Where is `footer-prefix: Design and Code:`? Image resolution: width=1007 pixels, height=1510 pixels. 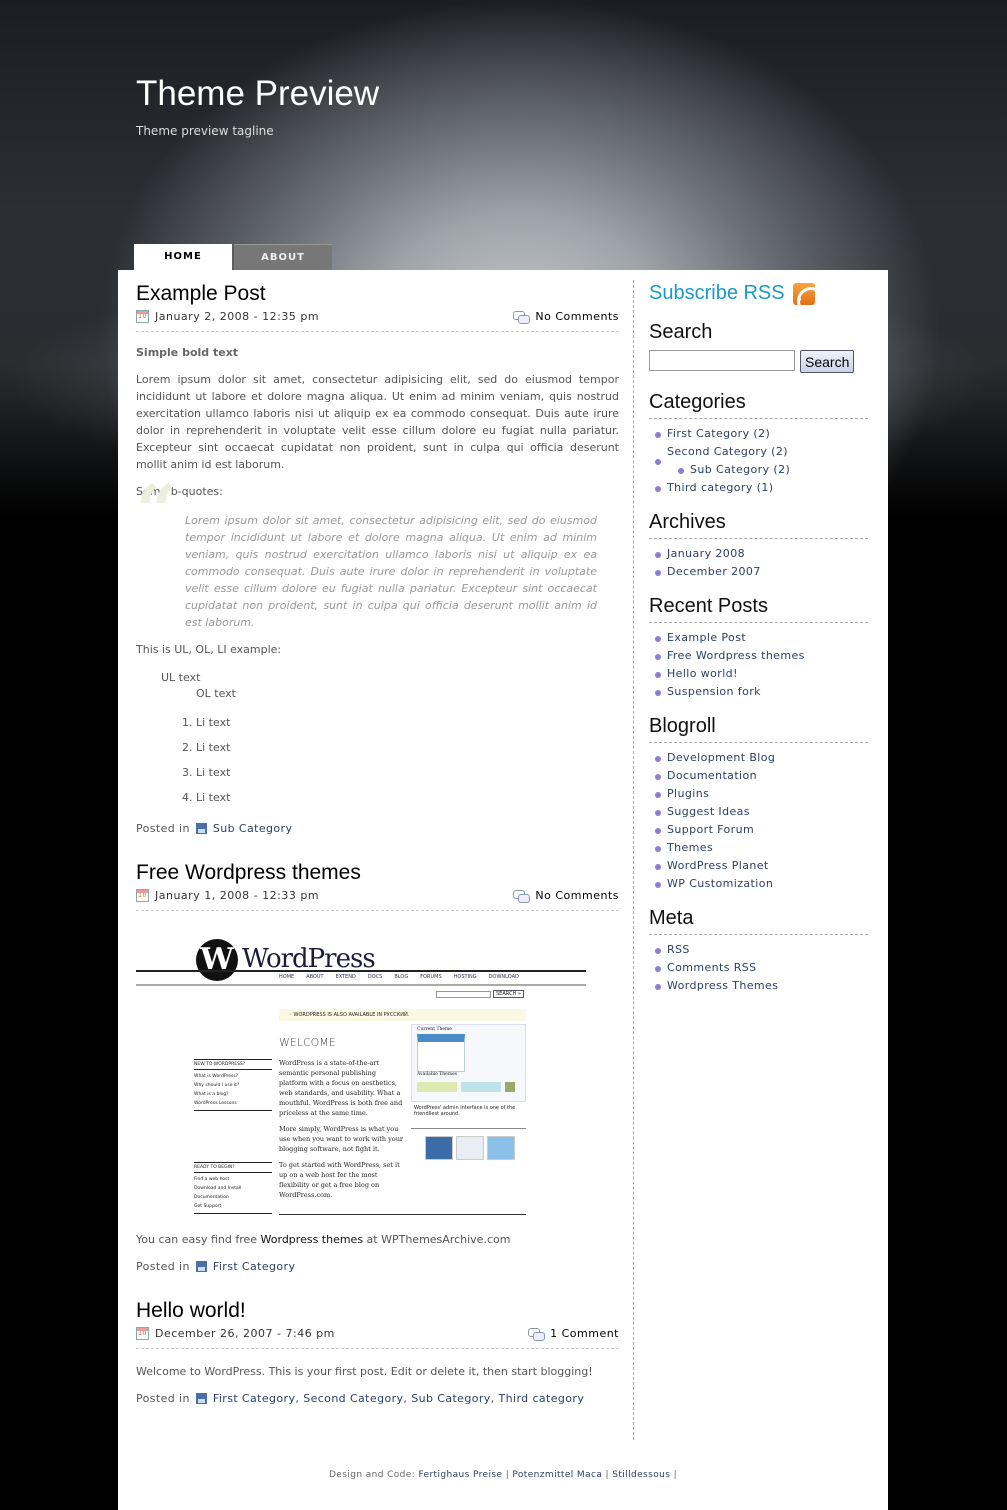 footer-prefix: Design and Code: is located at coordinates (372, 1475).